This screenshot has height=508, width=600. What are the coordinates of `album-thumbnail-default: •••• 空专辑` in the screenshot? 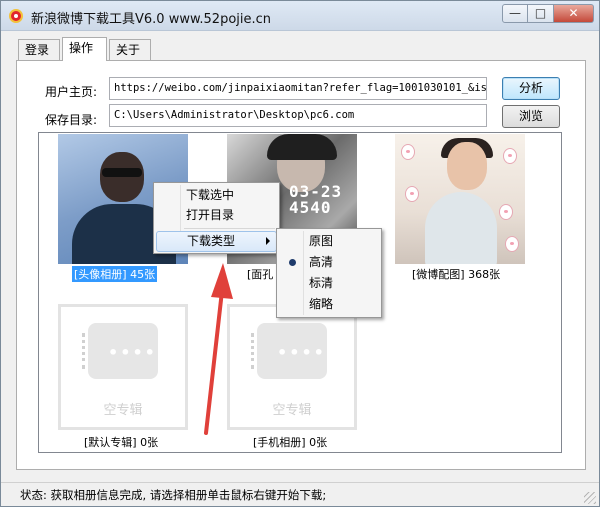 It's located at (123, 367).